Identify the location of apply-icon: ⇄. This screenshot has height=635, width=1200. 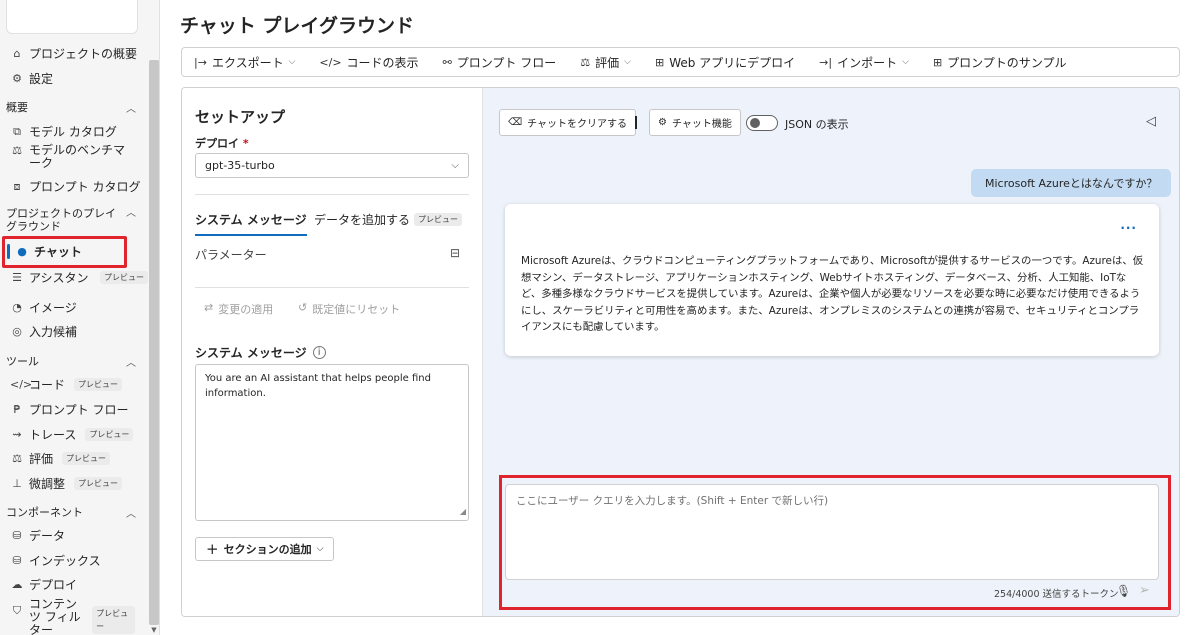
(209, 307).